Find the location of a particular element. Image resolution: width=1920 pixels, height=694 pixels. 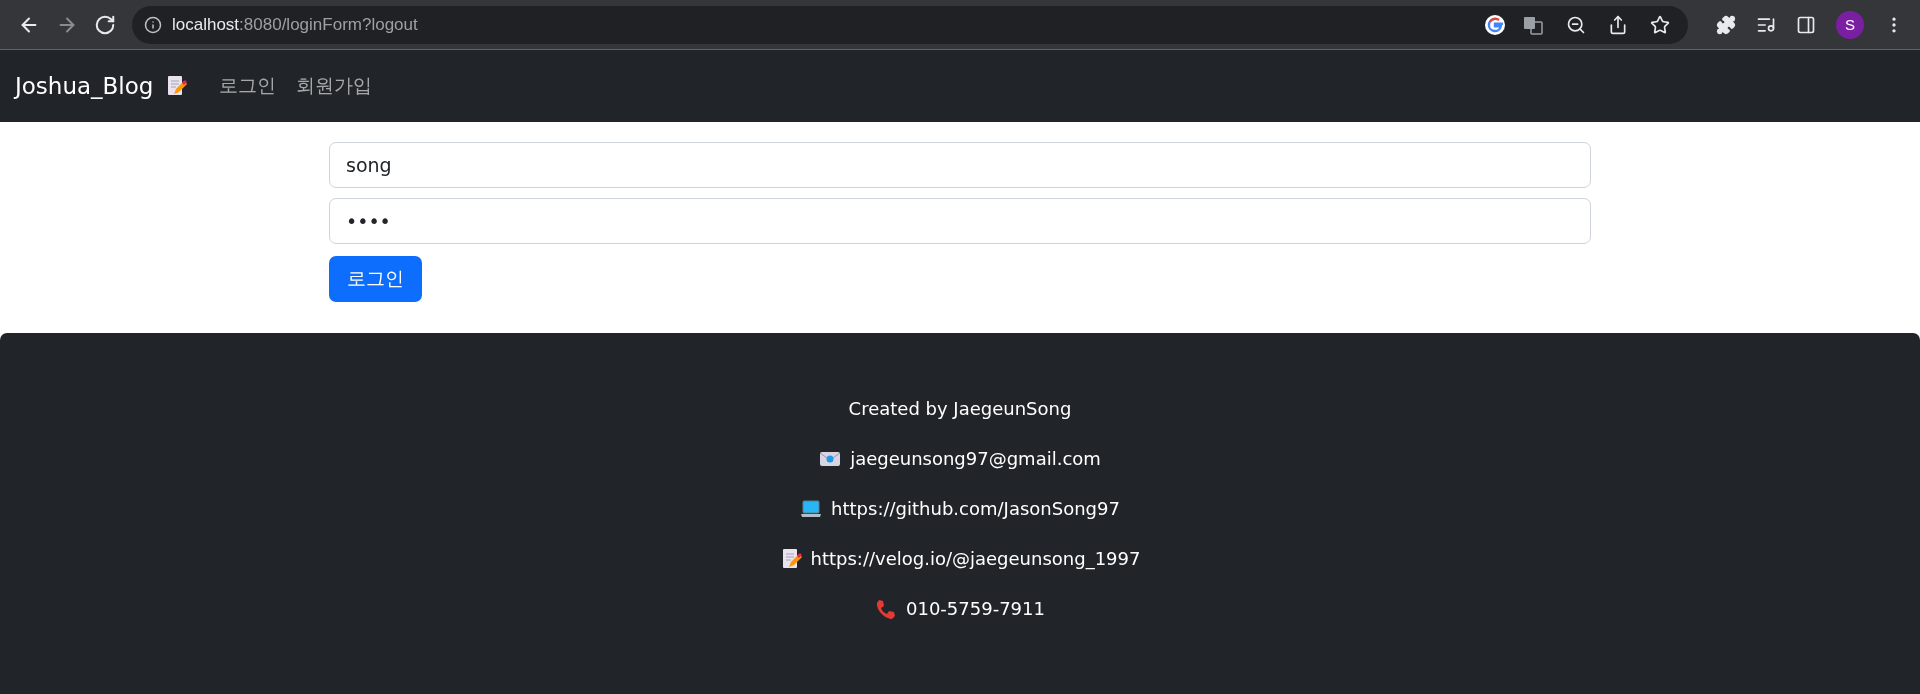

phone-icon is located at coordinates (886, 609).